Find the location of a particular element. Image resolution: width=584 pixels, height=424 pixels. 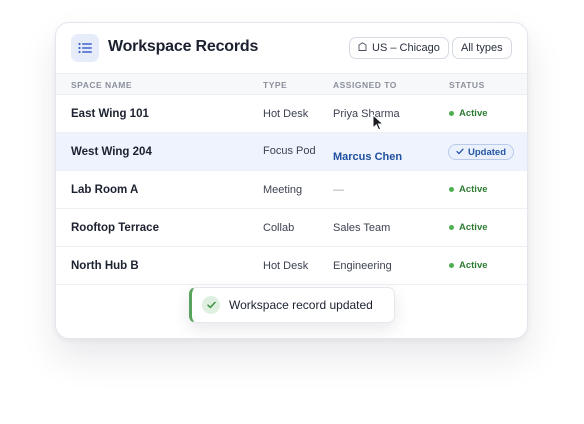

space-type: Collab is located at coordinates (279, 228).